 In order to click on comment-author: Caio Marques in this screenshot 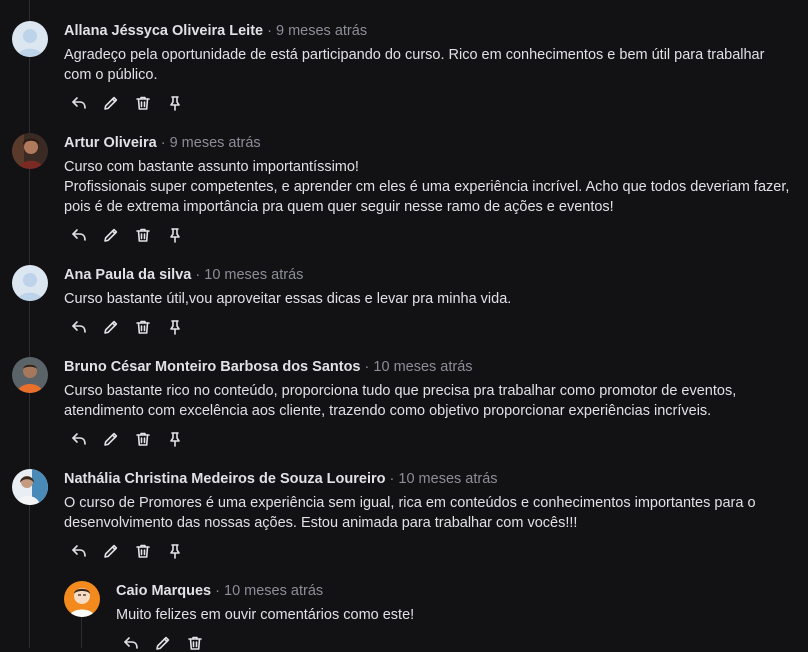, I will do `click(163, 591)`.